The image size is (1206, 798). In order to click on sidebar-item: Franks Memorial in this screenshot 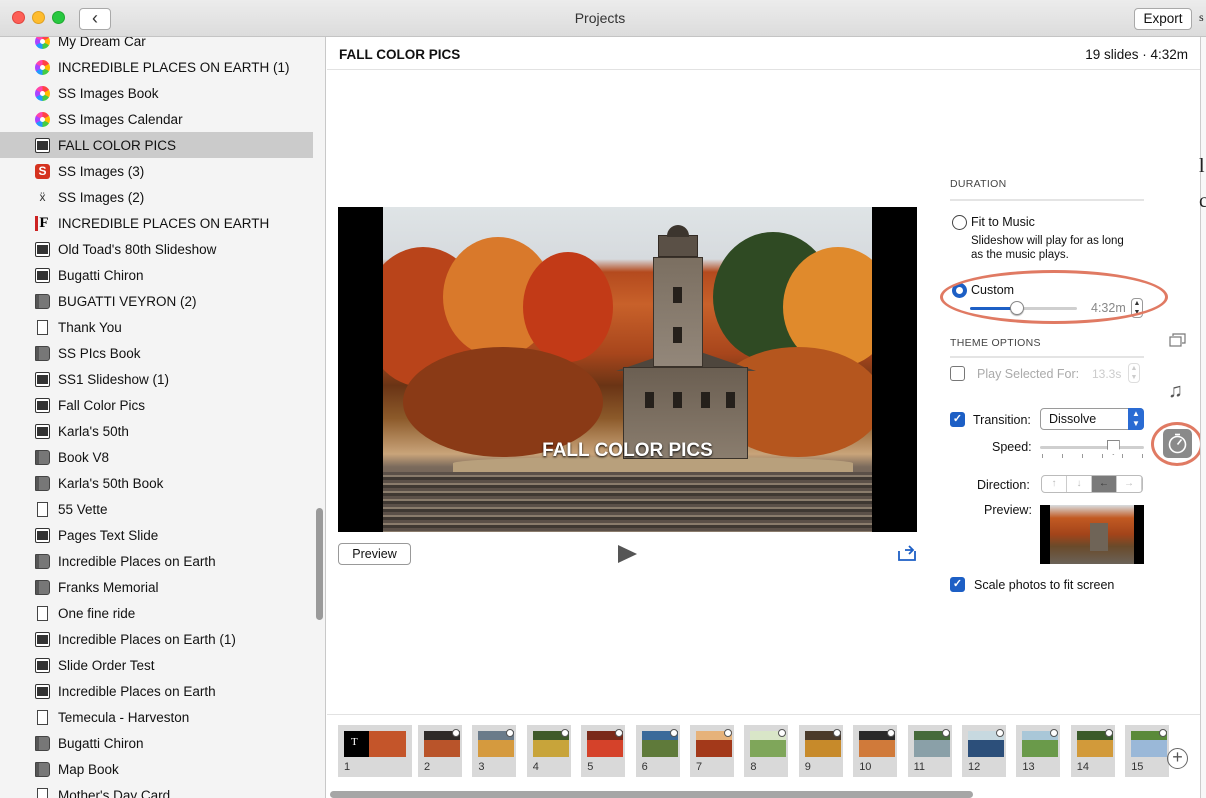, I will do `click(156, 587)`.